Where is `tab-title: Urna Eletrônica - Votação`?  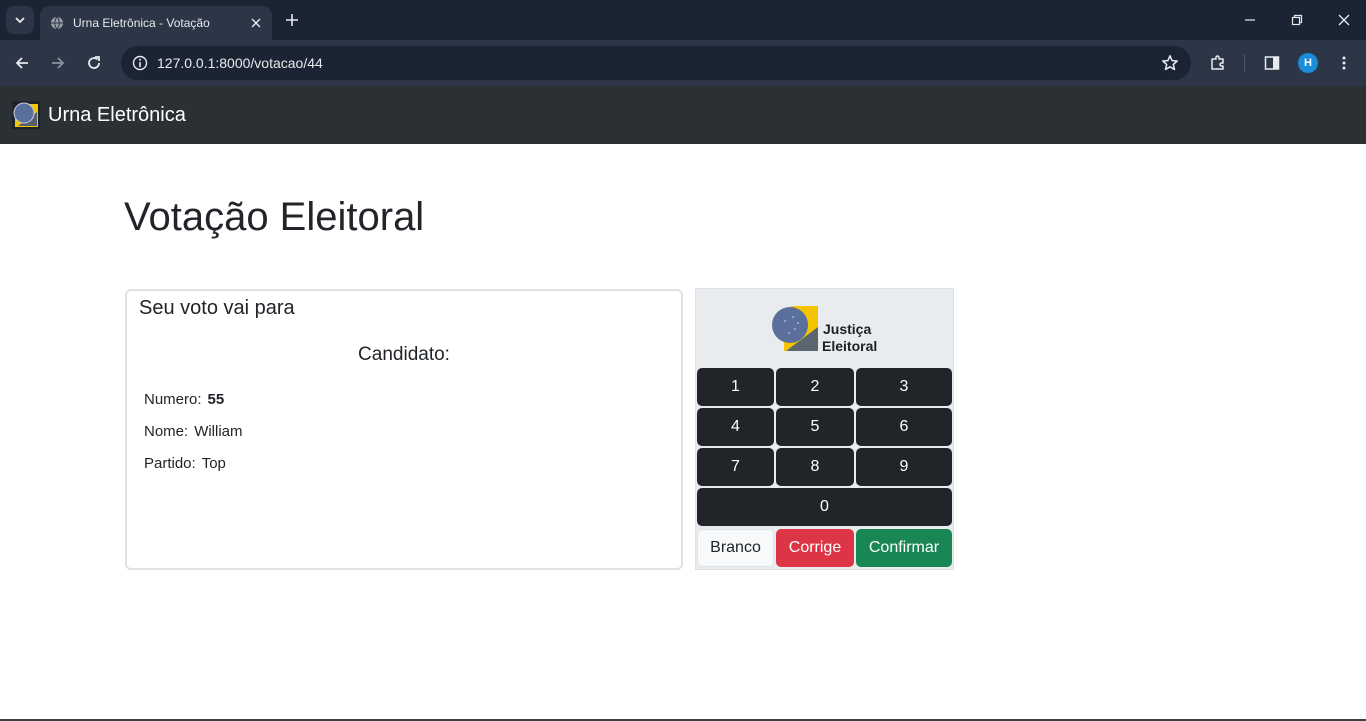 tab-title: Urna Eletrônica - Votação is located at coordinates (141, 23).